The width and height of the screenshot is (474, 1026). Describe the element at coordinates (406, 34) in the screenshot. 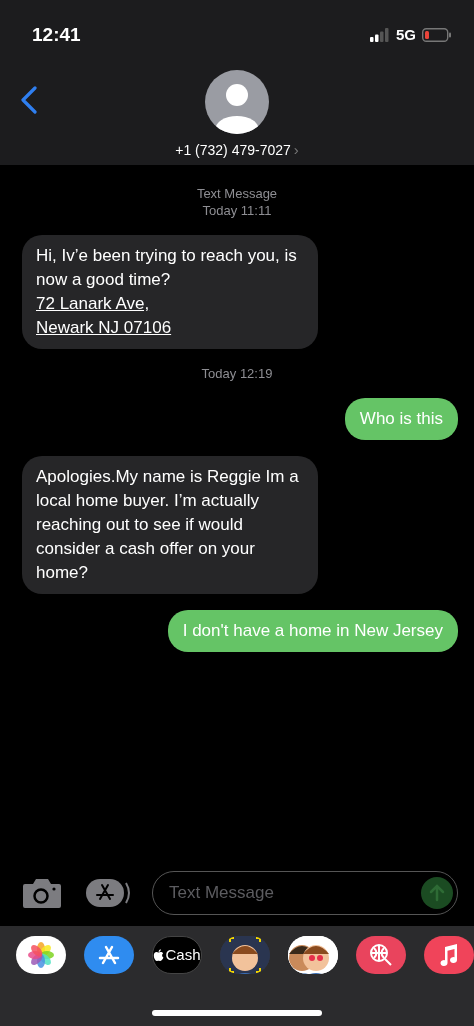

I see `network-label: 5G` at that location.